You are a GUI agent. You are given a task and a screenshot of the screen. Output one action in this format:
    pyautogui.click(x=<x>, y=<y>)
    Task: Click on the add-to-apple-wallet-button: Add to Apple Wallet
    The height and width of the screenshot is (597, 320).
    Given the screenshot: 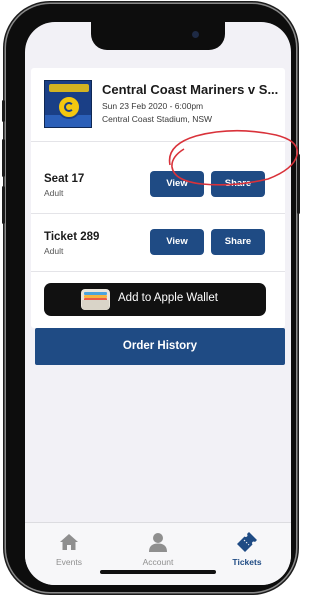 What is the action you would take?
    pyautogui.click(x=155, y=299)
    